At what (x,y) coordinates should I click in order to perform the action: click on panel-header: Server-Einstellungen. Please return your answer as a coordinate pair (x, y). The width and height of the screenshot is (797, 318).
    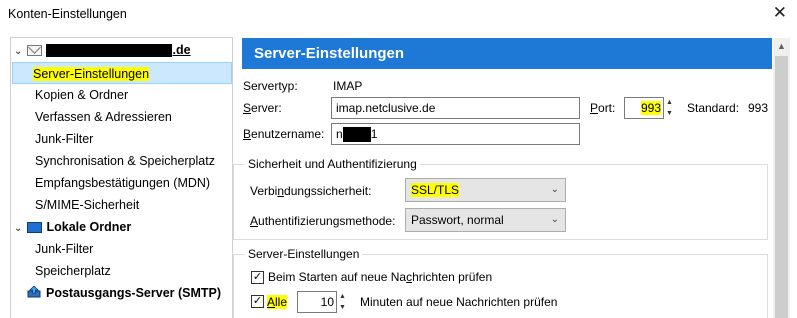
    Looking at the image, I should click on (507, 53).